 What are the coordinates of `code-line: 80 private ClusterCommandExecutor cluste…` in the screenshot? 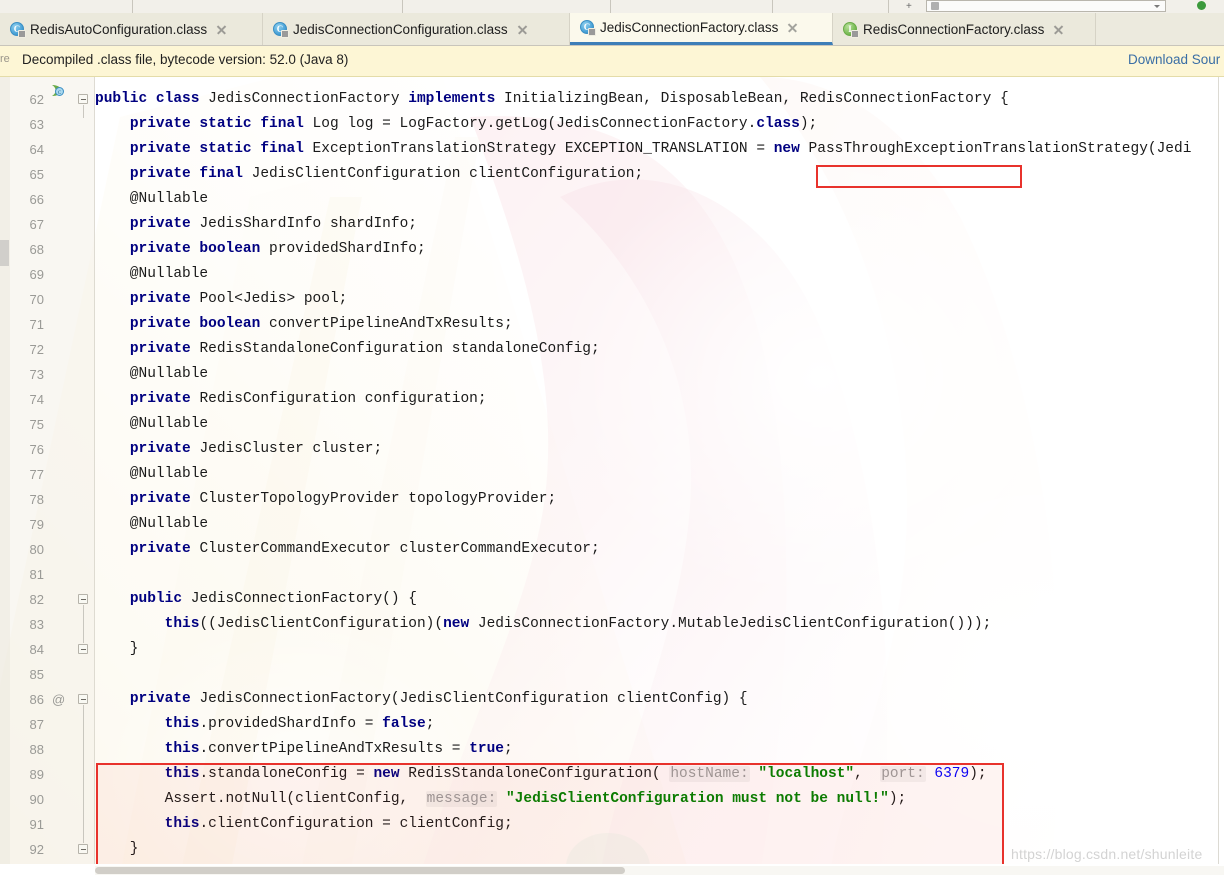 It's located at (612, 549).